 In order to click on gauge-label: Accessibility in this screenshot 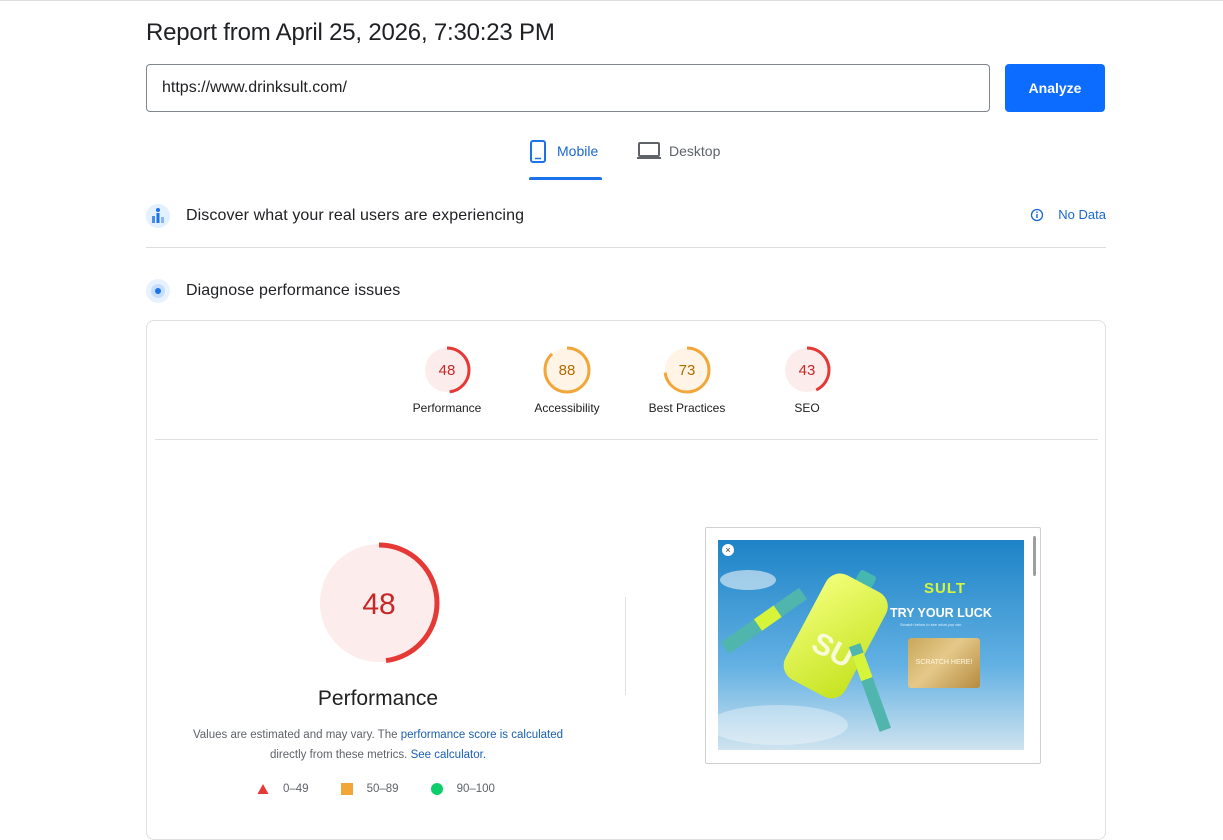, I will do `click(567, 408)`.